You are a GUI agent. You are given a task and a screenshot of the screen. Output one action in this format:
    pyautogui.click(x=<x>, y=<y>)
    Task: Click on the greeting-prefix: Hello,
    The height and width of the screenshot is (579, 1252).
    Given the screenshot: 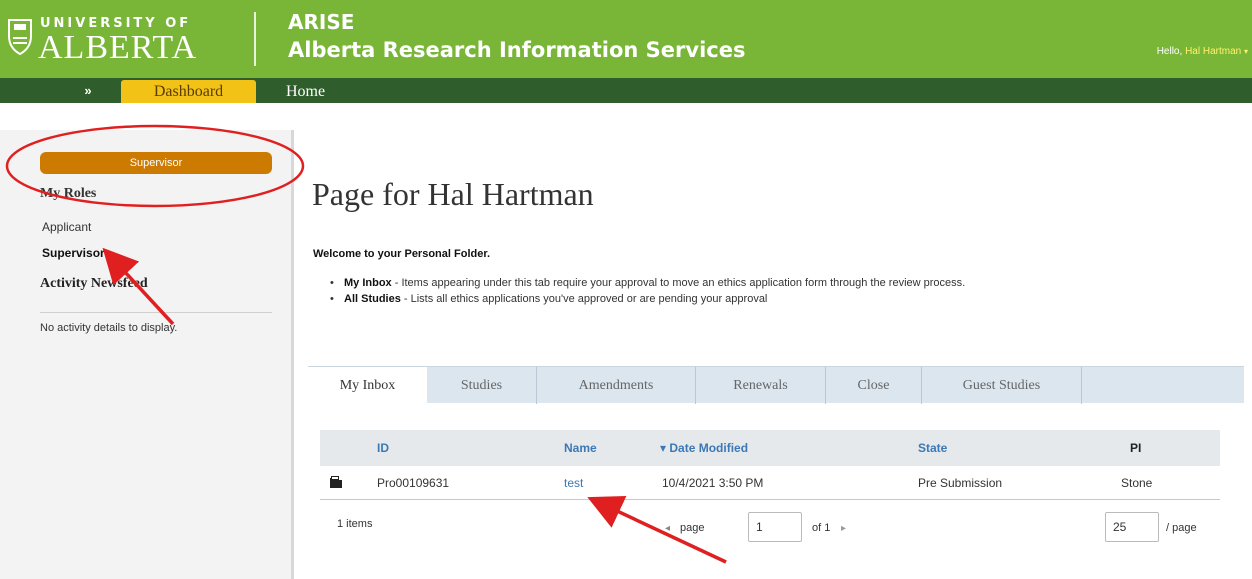 What is the action you would take?
    pyautogui.click(x=1169, y=51)
    